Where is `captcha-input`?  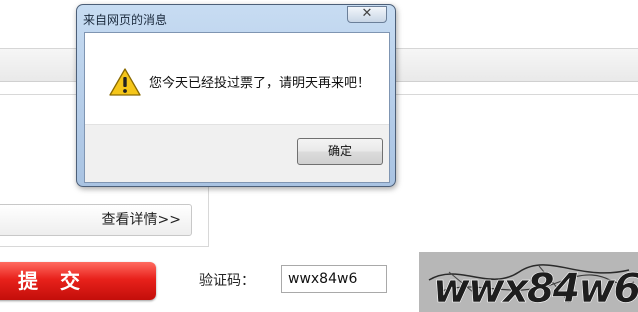 captcha-input is located at coordinates (334, 279).